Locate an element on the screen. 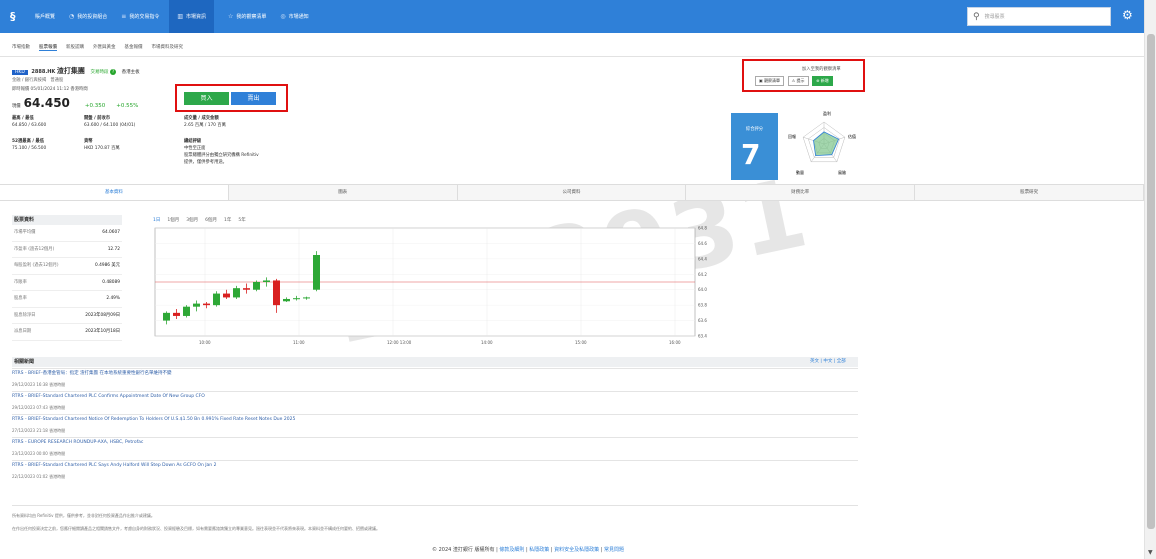  period-1d: 1日 is located at coordinates (156, 220).